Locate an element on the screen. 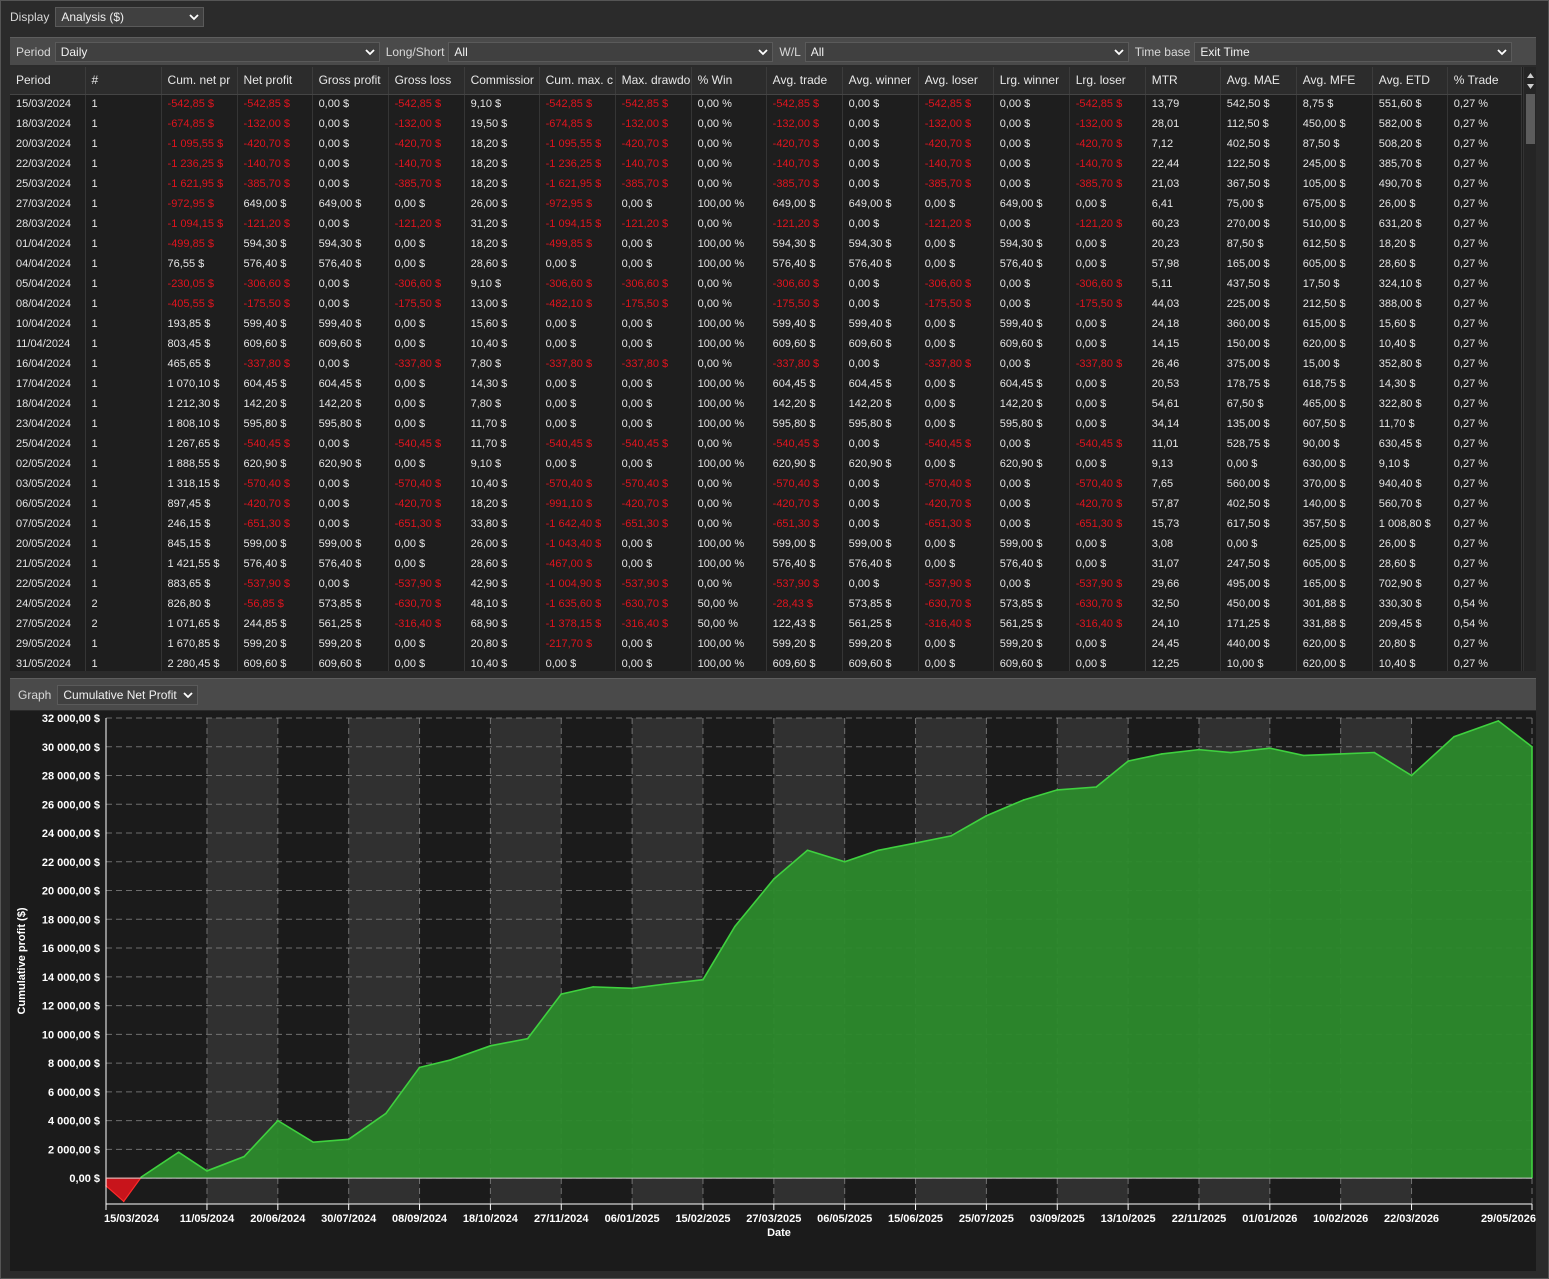 The image size is (1549, 1279). table-cell: 112,50 $ is located at coordinates (1258, 124).